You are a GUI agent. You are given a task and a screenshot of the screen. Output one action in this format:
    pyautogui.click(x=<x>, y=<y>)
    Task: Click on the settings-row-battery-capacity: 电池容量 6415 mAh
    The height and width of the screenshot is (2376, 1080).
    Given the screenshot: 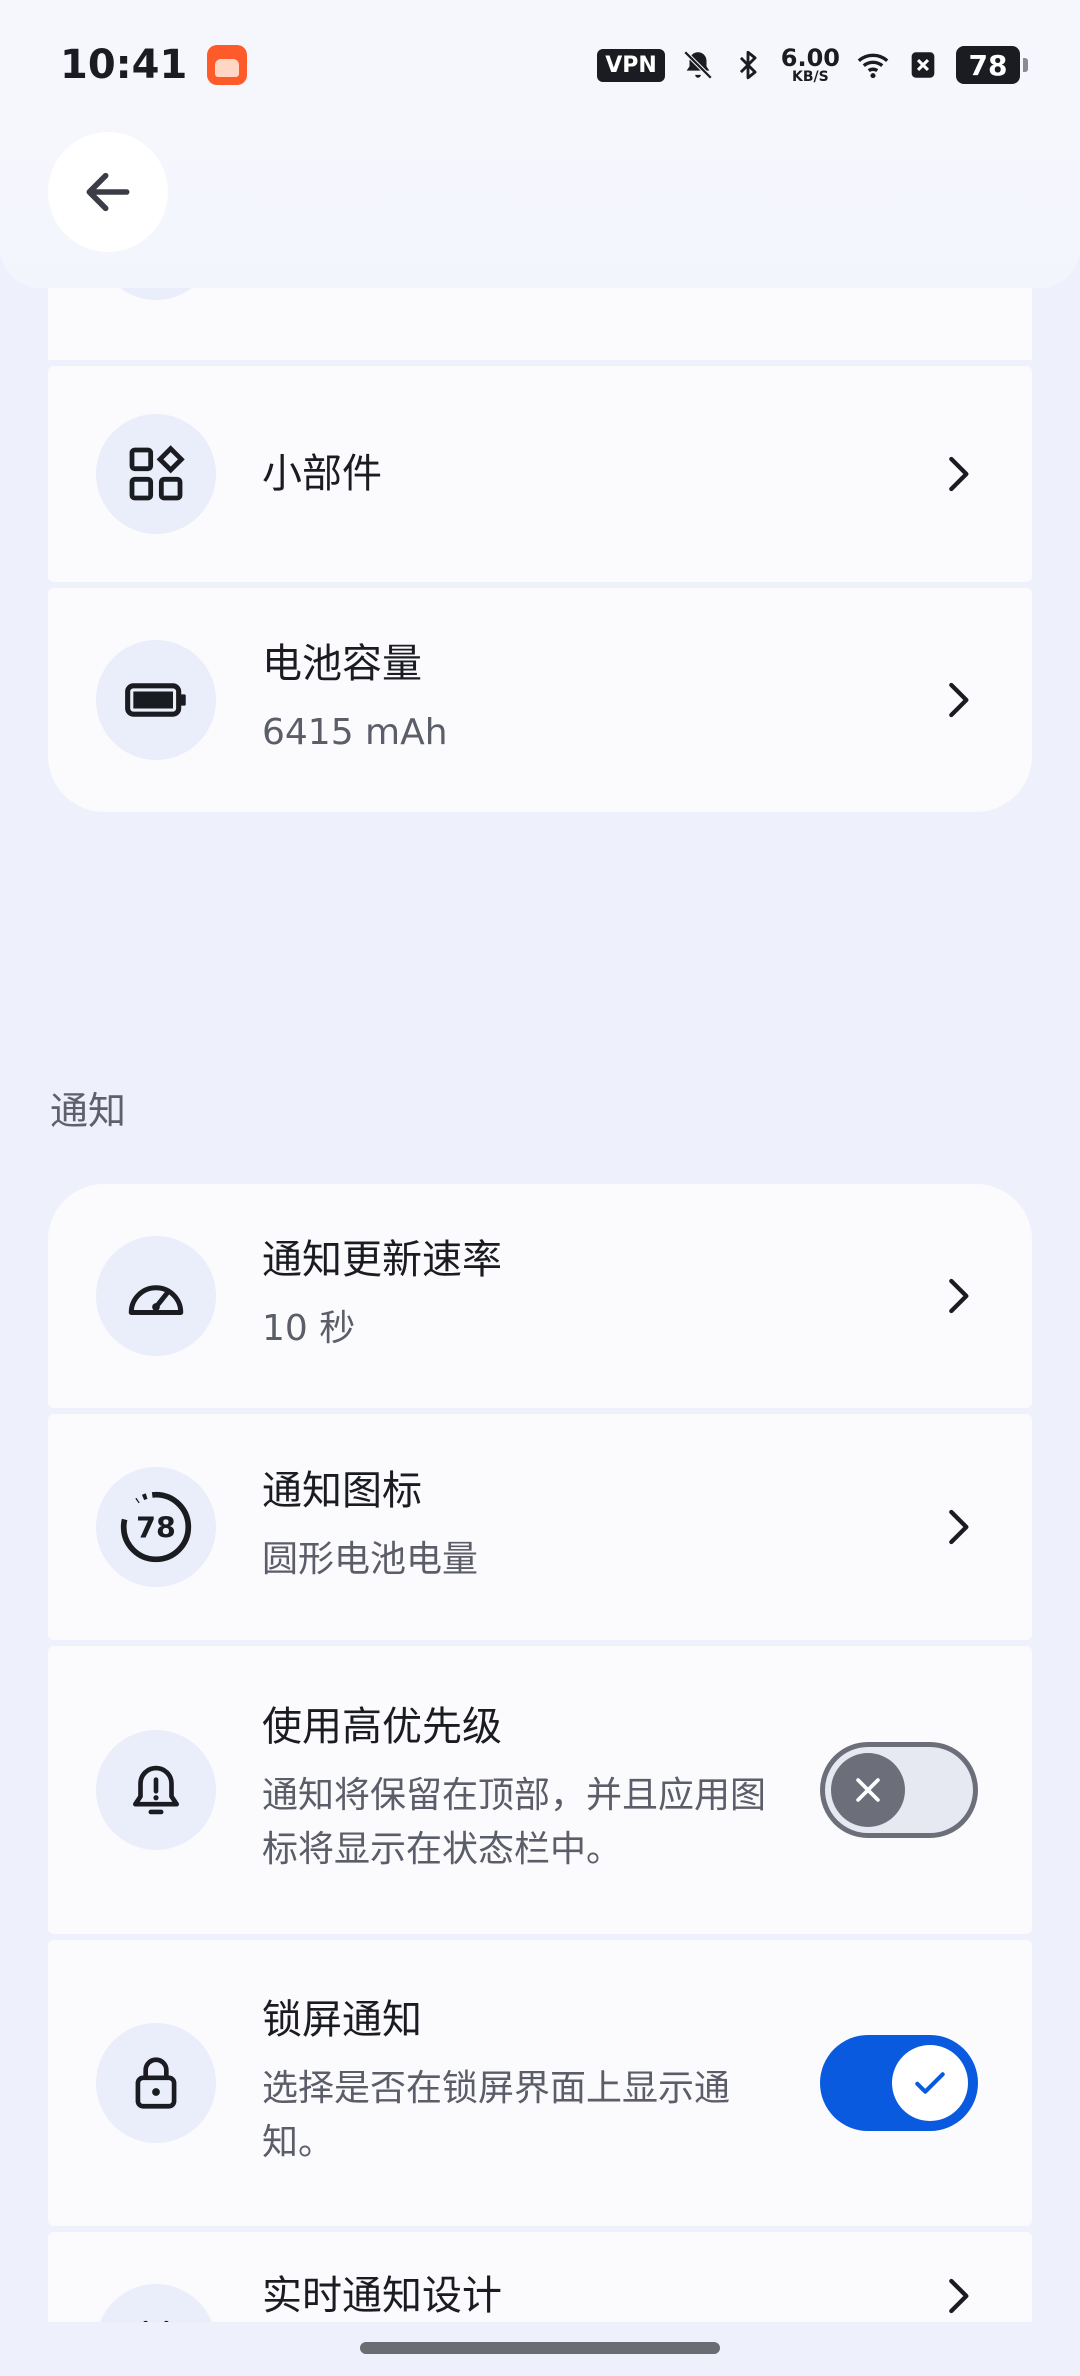 What is the action you would take?
    pyautogui.click(x=540, y=700)
    